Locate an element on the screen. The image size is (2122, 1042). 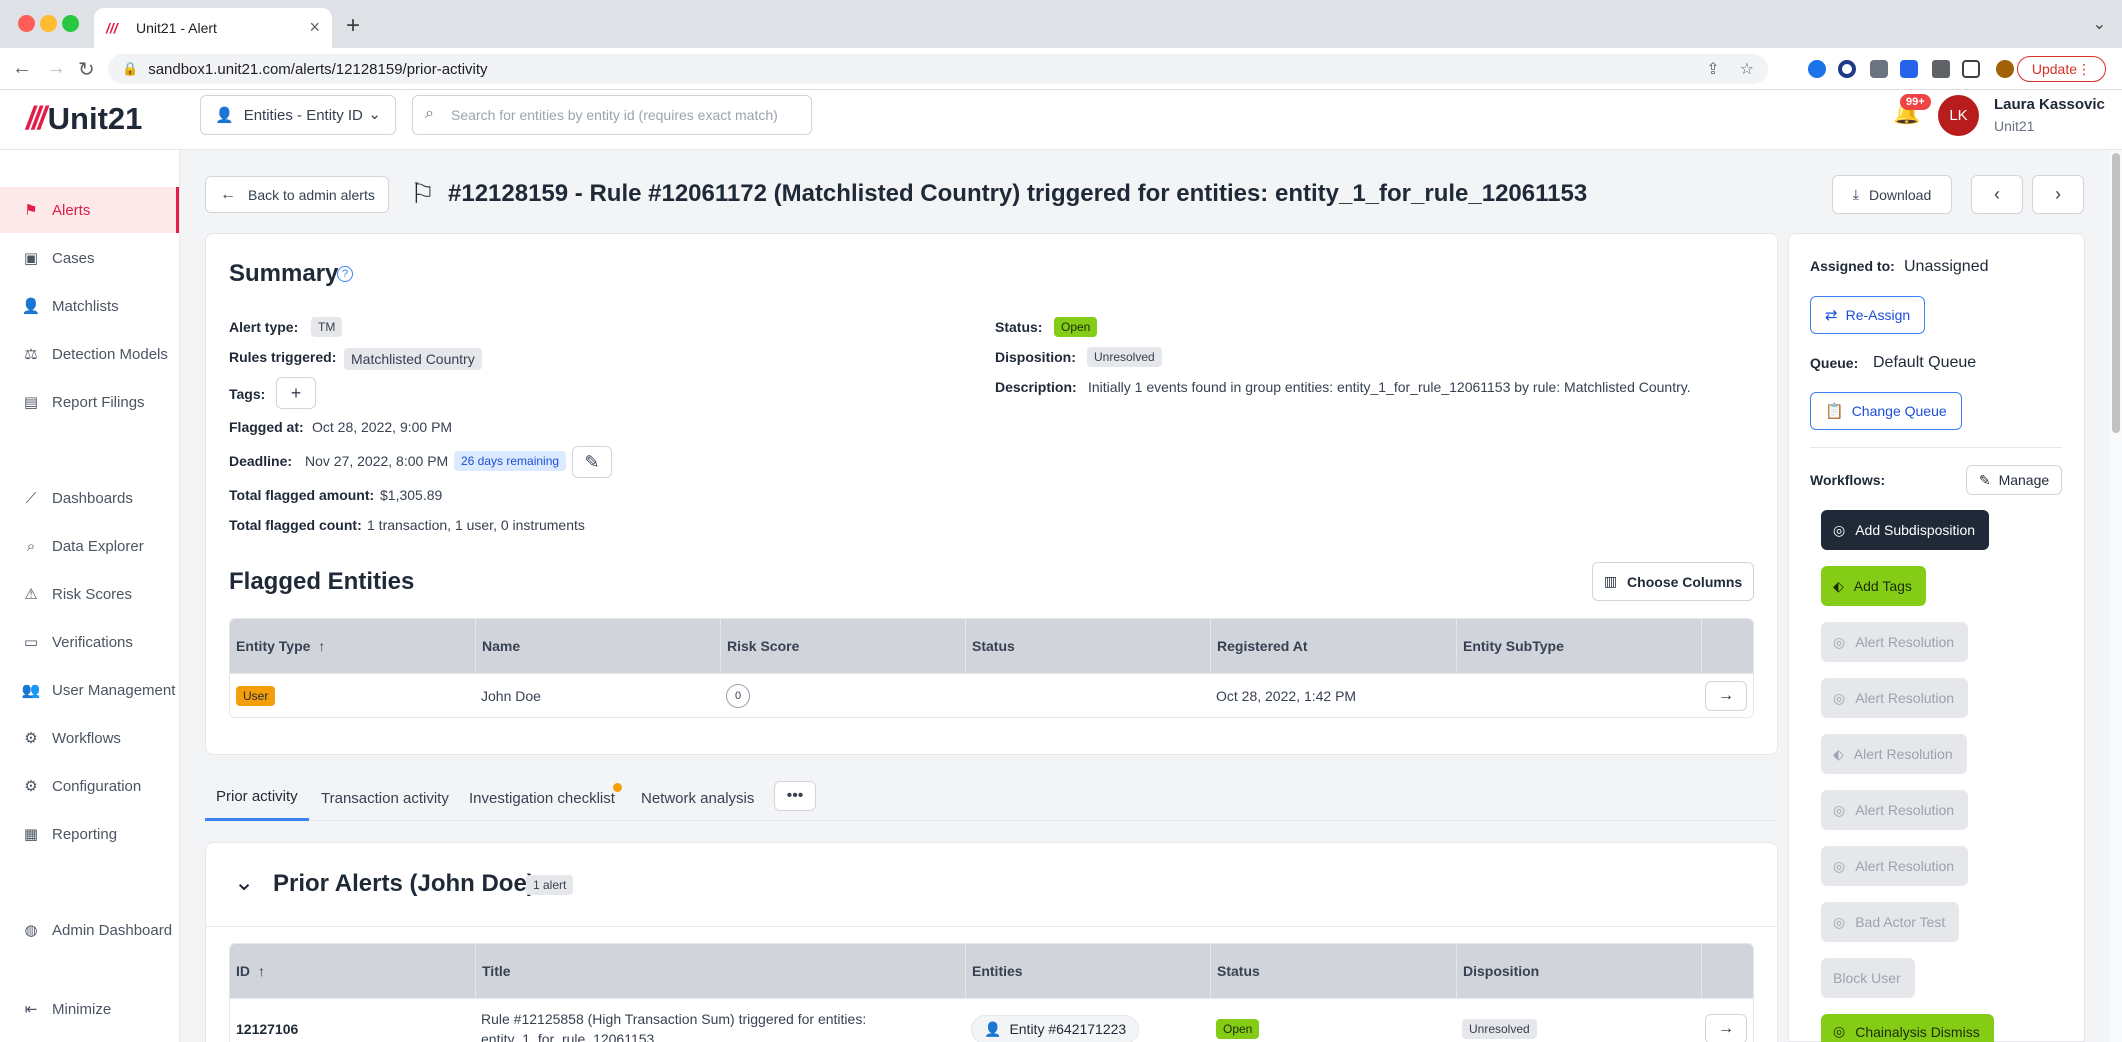
entity-type-select: 👤 Entities - Entity ID ⌄ is located at coordinates (298, 115).